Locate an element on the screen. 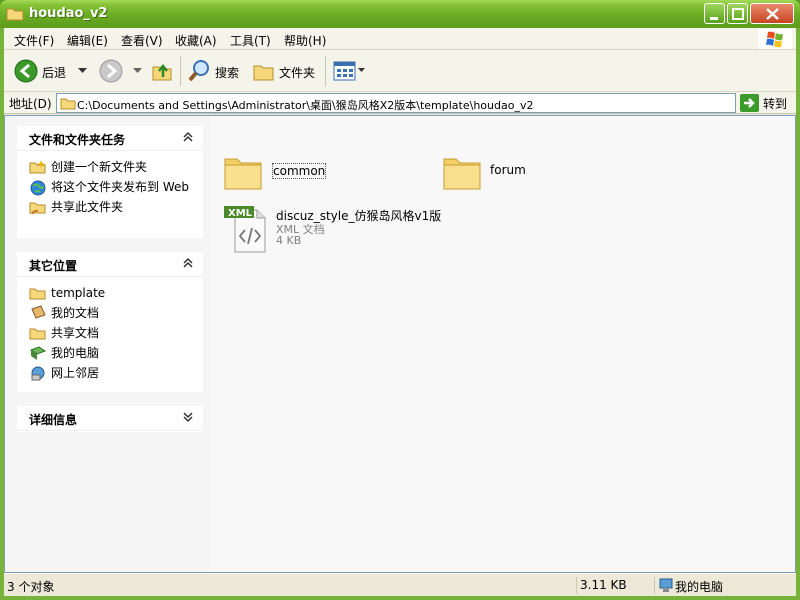  maximize-button is located at coordinates (737, 13).